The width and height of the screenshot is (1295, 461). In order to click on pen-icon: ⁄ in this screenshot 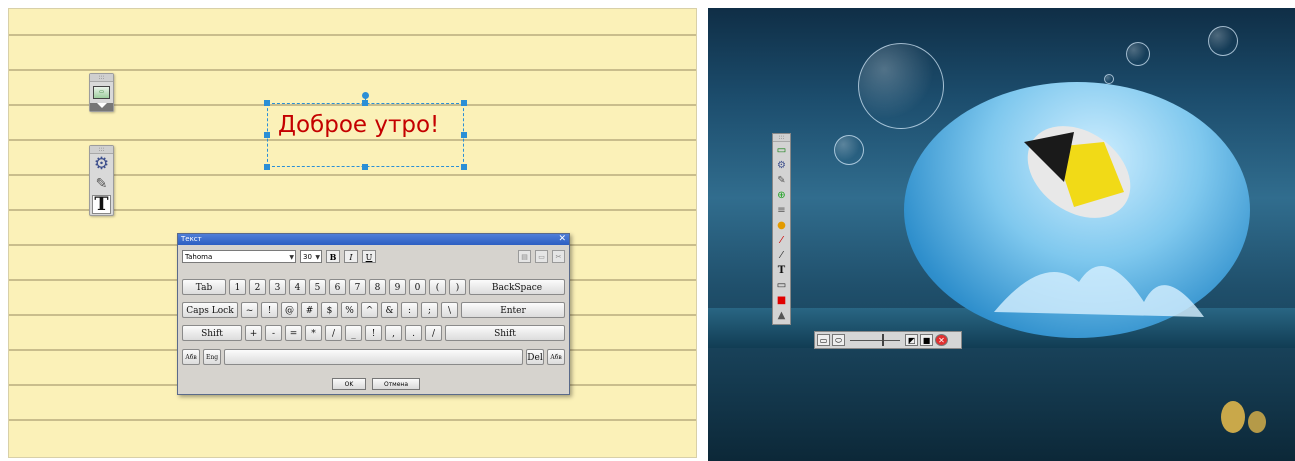, I will do `click(781, 240)`.